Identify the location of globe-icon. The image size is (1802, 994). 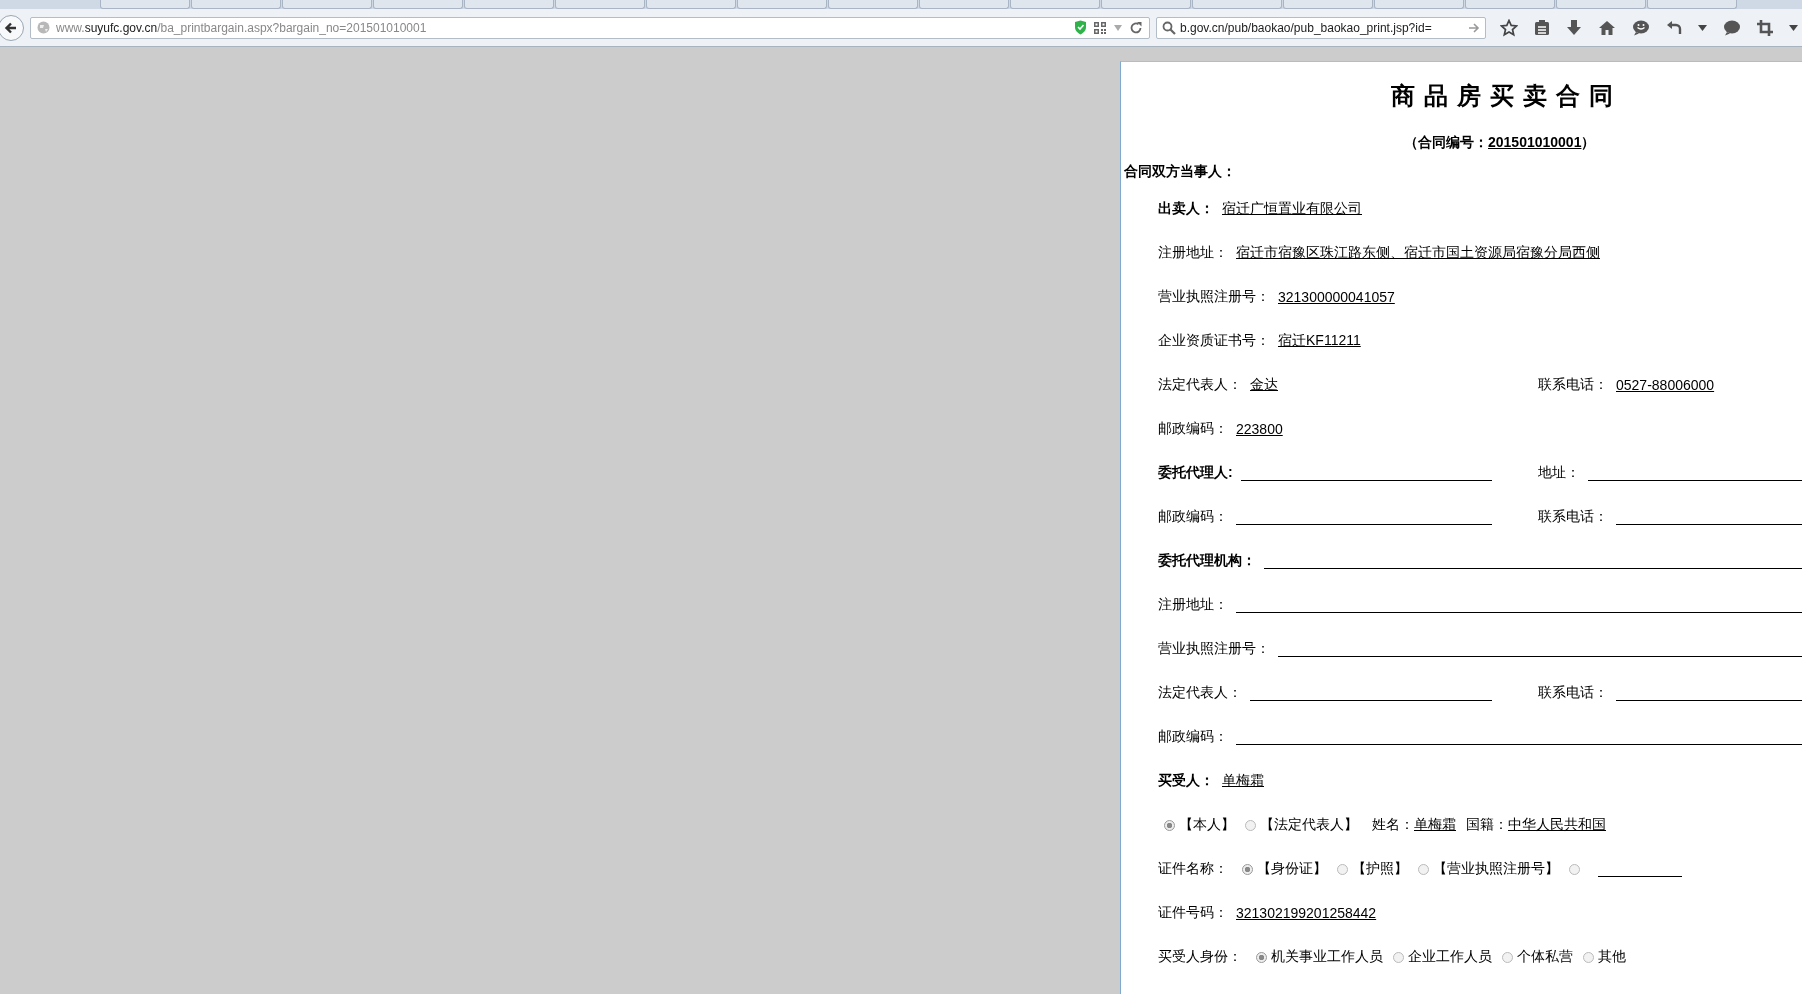
(43, 27).